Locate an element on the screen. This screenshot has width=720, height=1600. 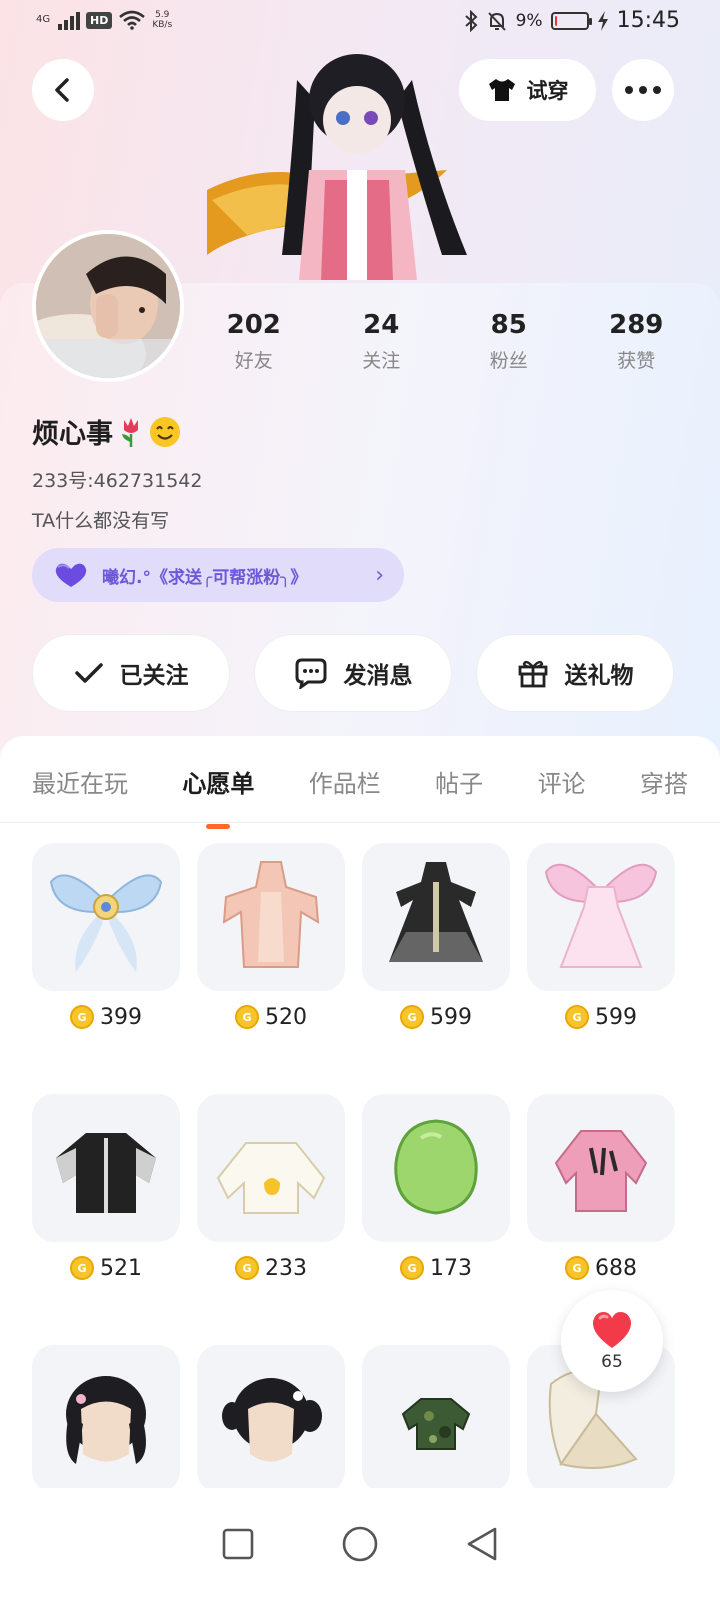
stat-value: 202 is located at coordinates (253, 325).